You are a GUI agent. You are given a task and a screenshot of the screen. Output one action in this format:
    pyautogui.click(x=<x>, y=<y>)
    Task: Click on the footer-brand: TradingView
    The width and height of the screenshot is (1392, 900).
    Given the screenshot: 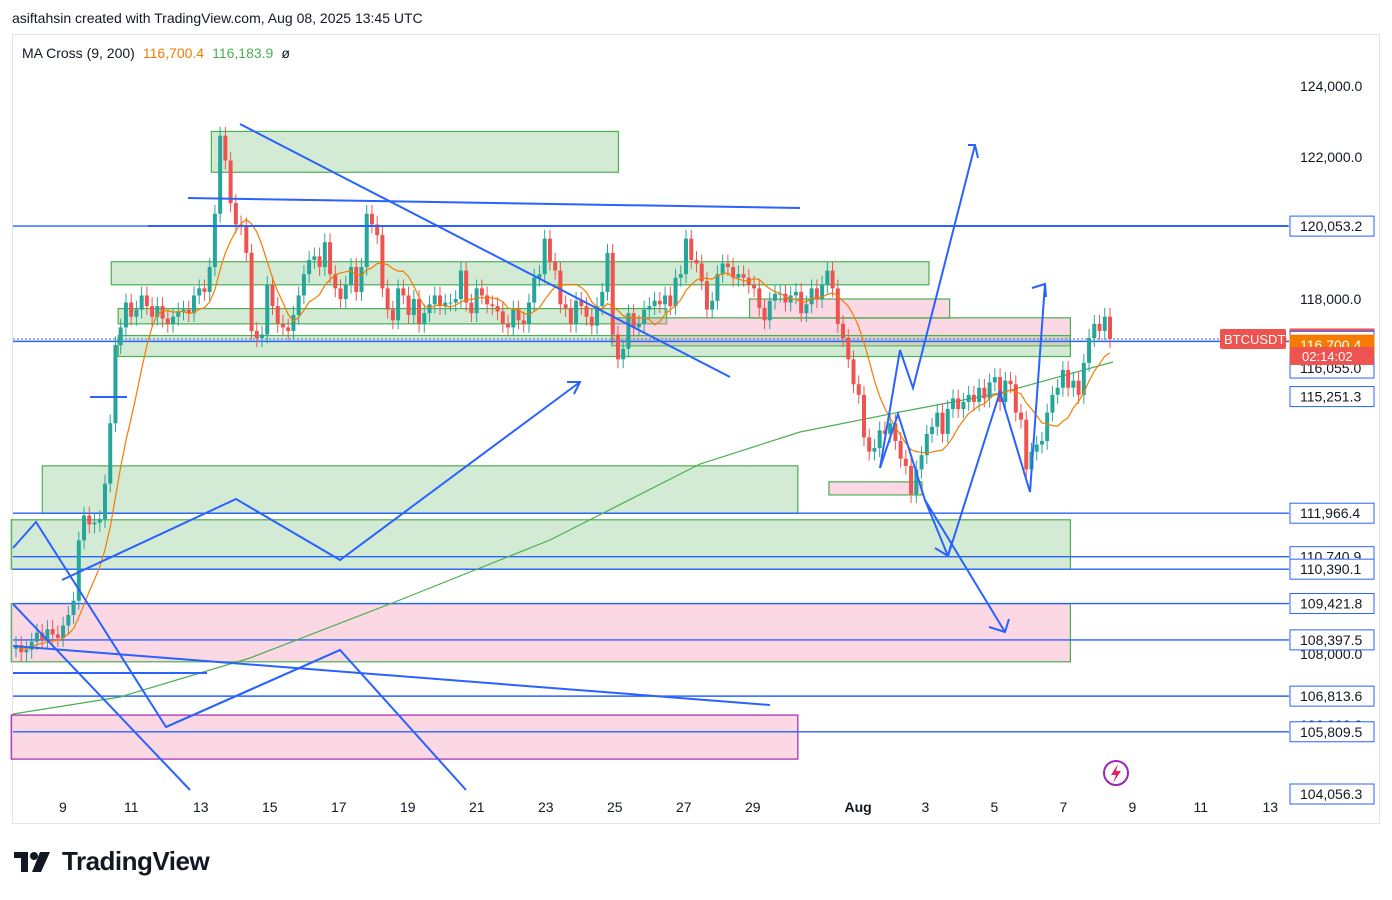 What is the action you would take?
    pyautogui.click(x=112, y=861)
    